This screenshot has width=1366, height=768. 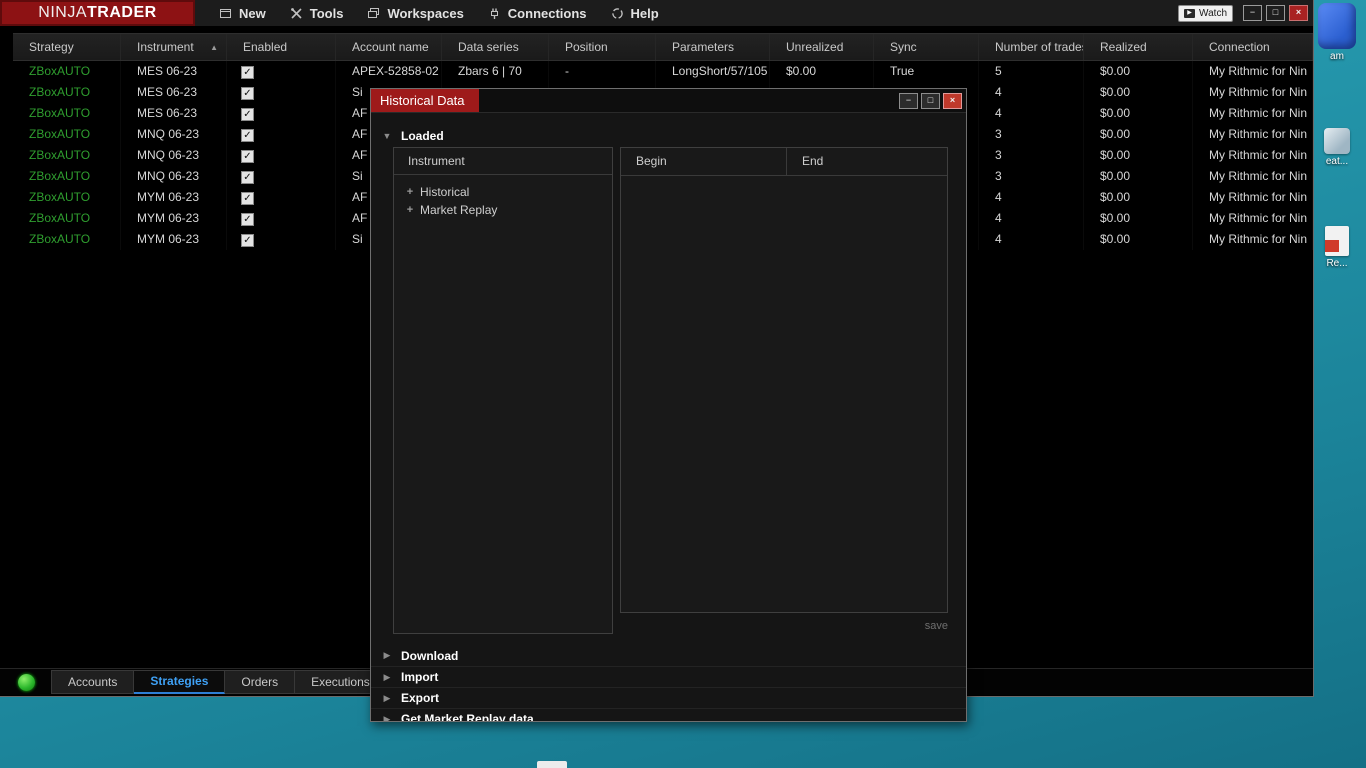 What do you see at coordinates (644, 13) in the screenshot?
I see `menu-label: Help` at bounding box center [644, 13].